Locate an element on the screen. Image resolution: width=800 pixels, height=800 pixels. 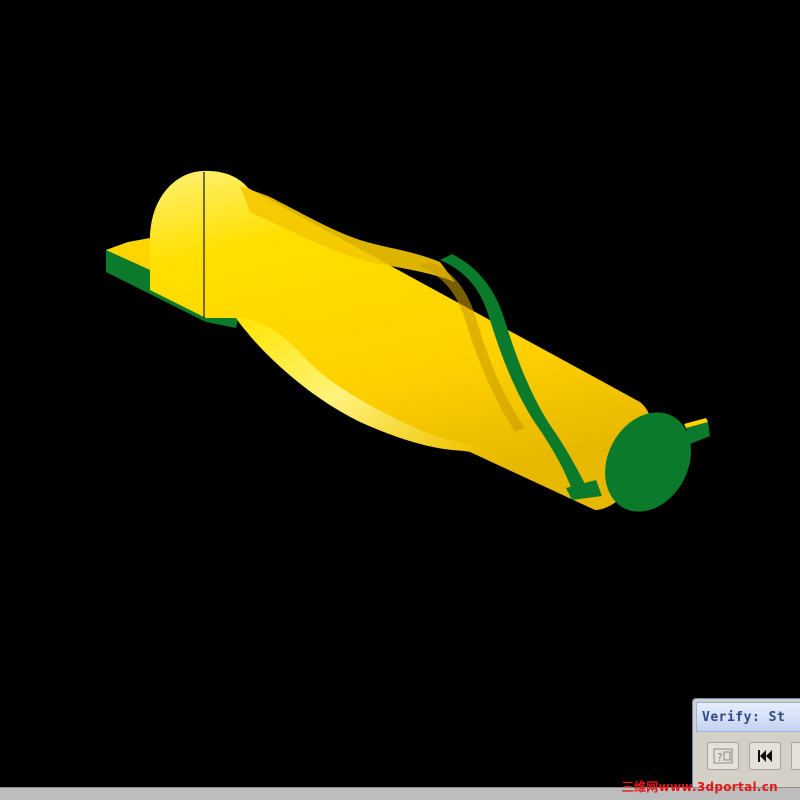
help-button: ? is located at coordinates (723, 756).